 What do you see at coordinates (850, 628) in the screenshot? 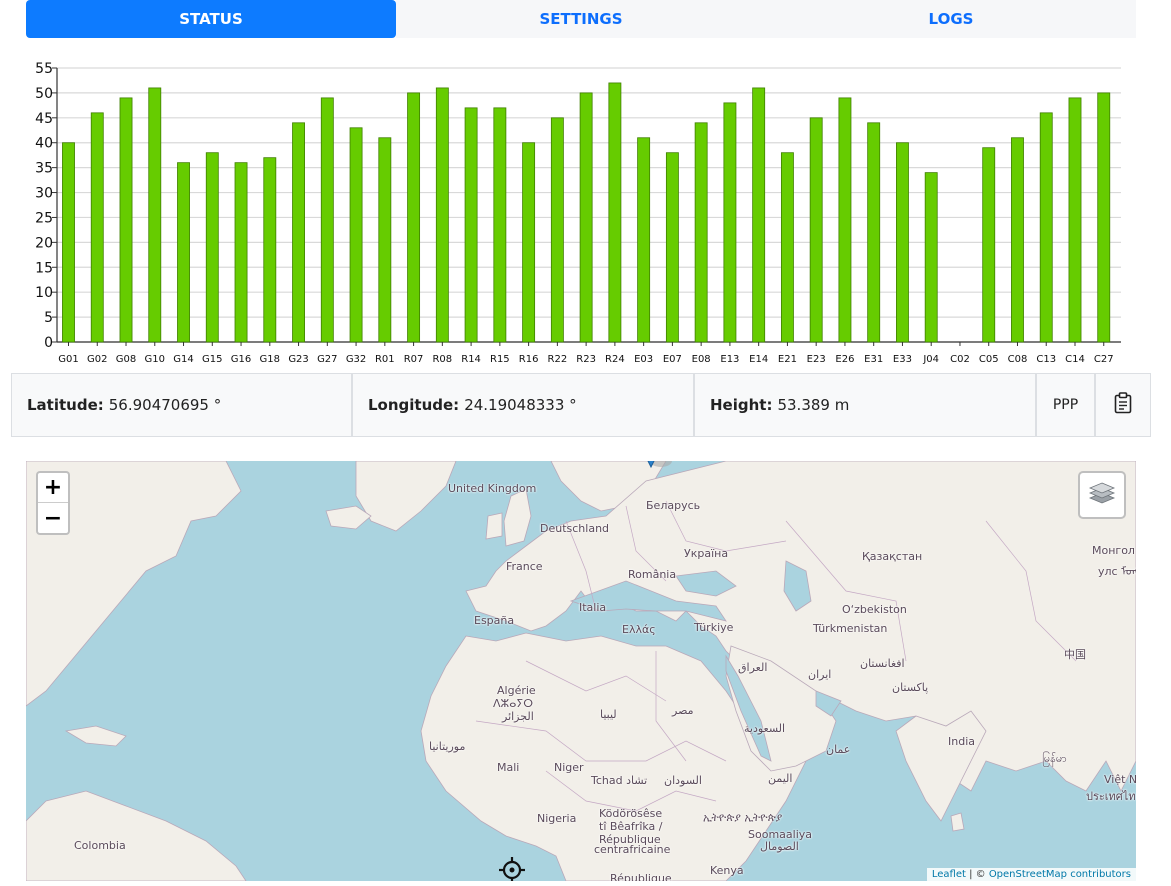
I see `map-label-tm: Türkmenistan` at bounding box center [850, 628].